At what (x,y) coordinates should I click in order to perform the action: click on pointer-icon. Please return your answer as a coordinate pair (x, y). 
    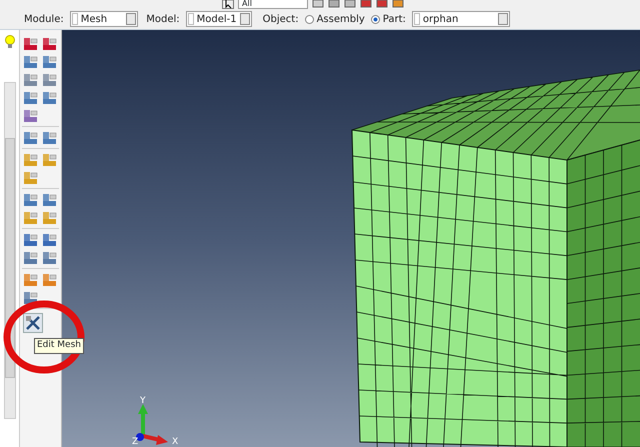
    Looking at the image, I should click on (228, 4).